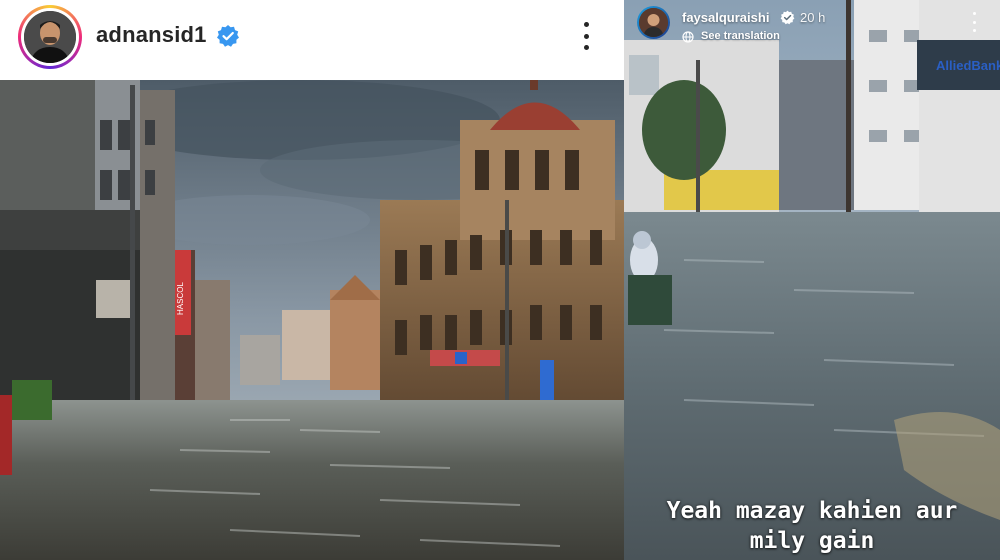 The image size is (1000, 560). Describe the element at coordinates (151, 35) in the screenshot. I see `post-username: adnansid1` at that location.